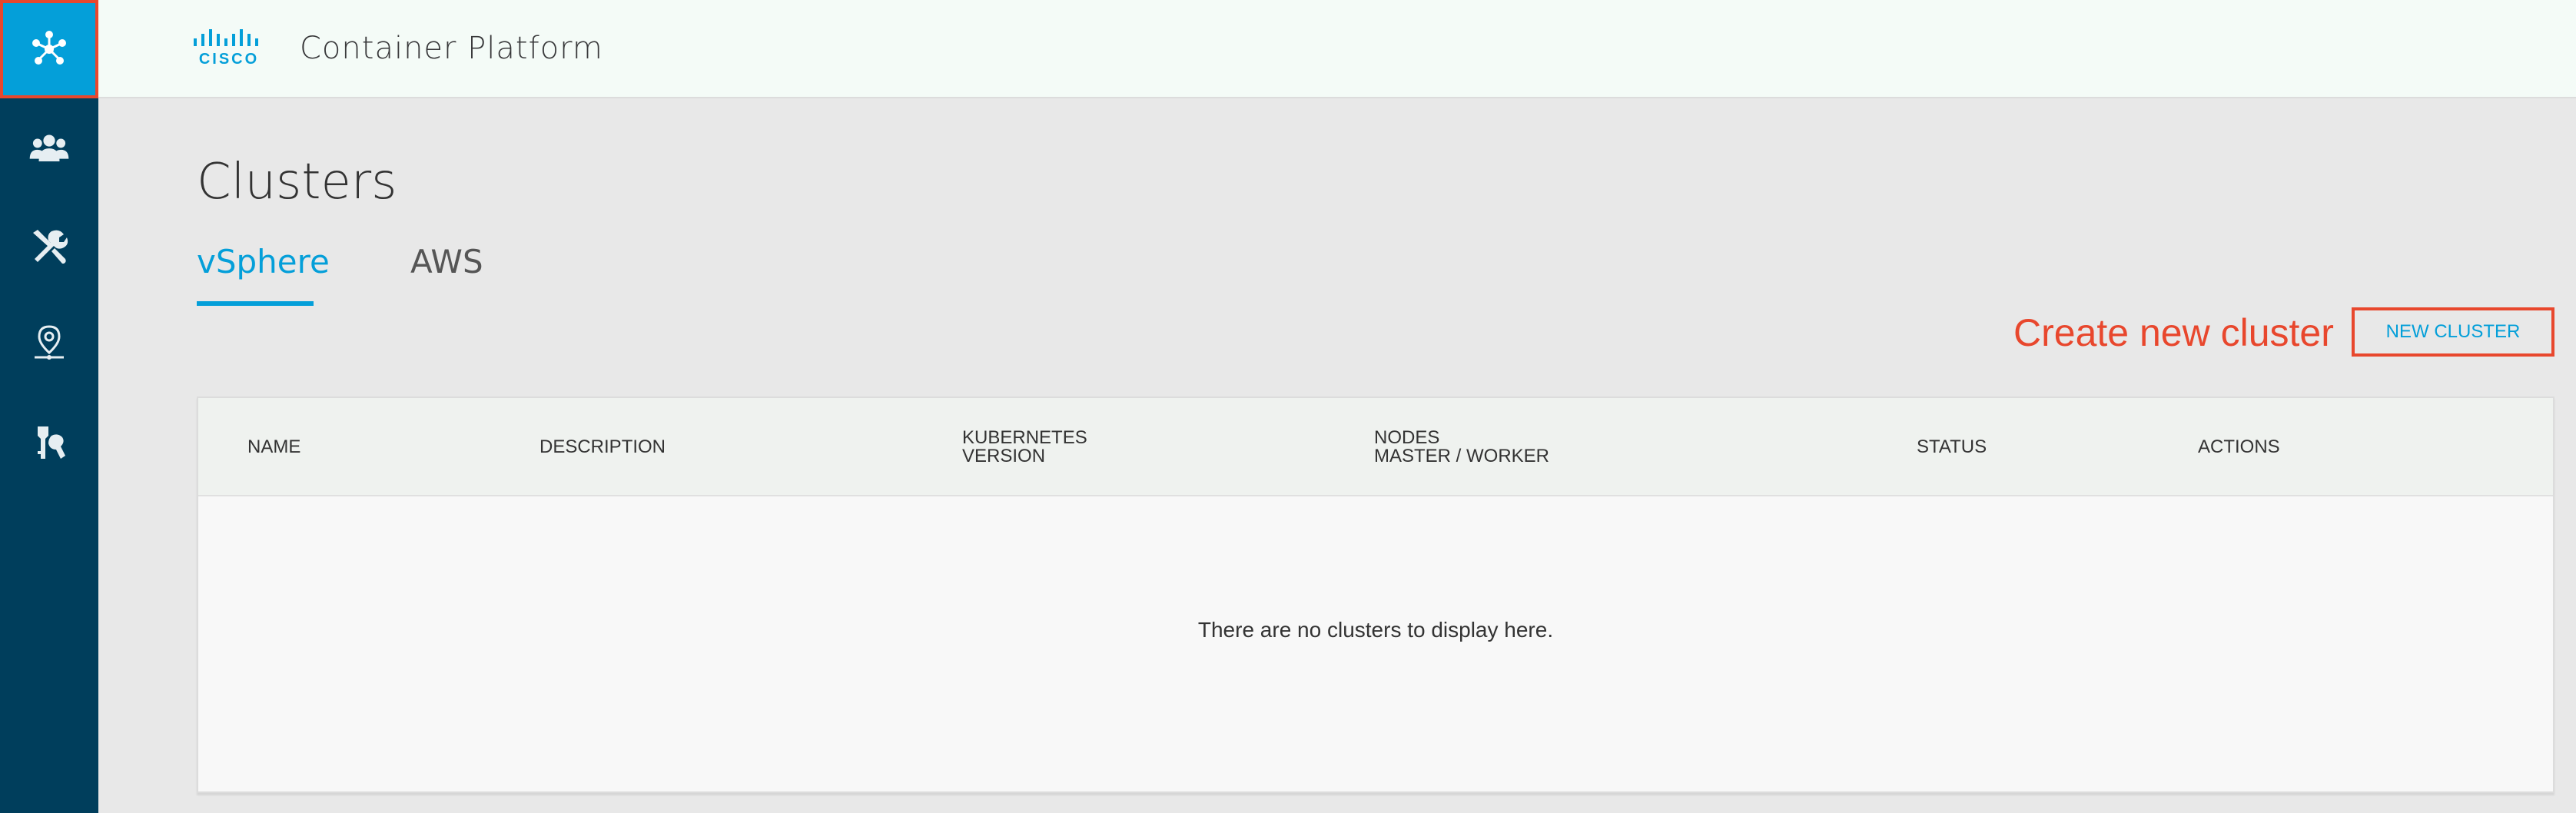 The image size is (2576, 813). I want to click on cluster-network-icon, so click(49, 48).